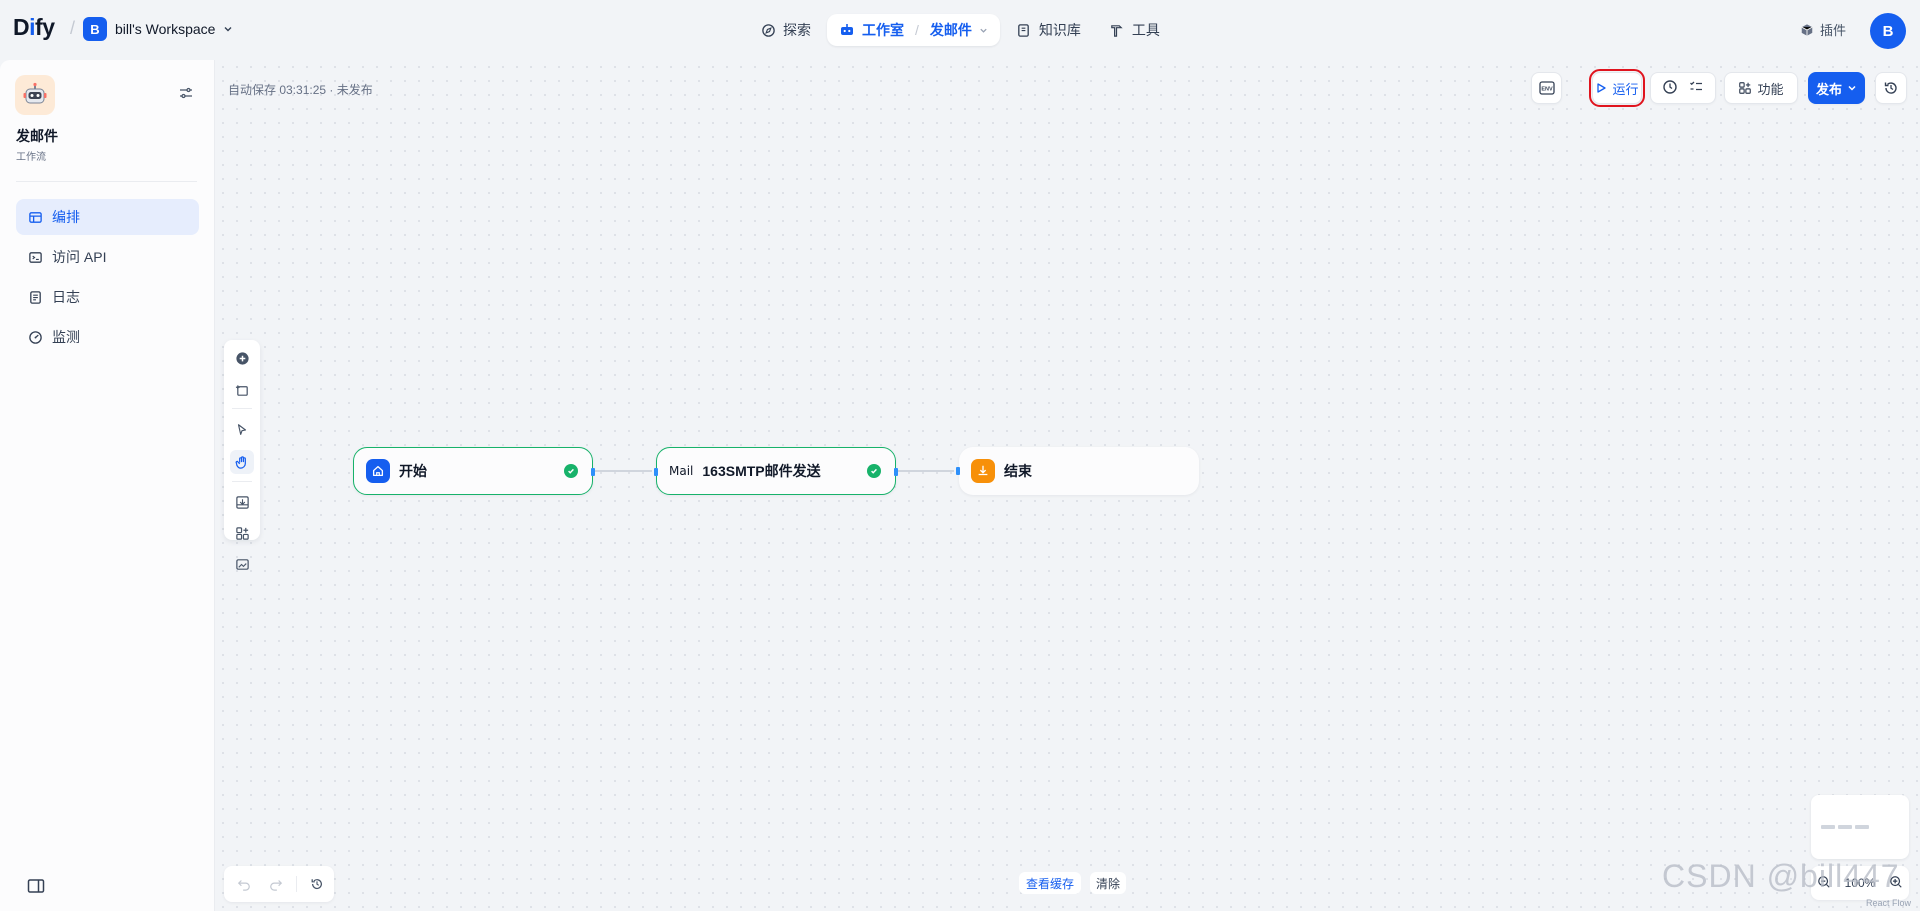 This screenshot has height=911, width=1920. I want to click on version-history-button, so click(1891, 88).